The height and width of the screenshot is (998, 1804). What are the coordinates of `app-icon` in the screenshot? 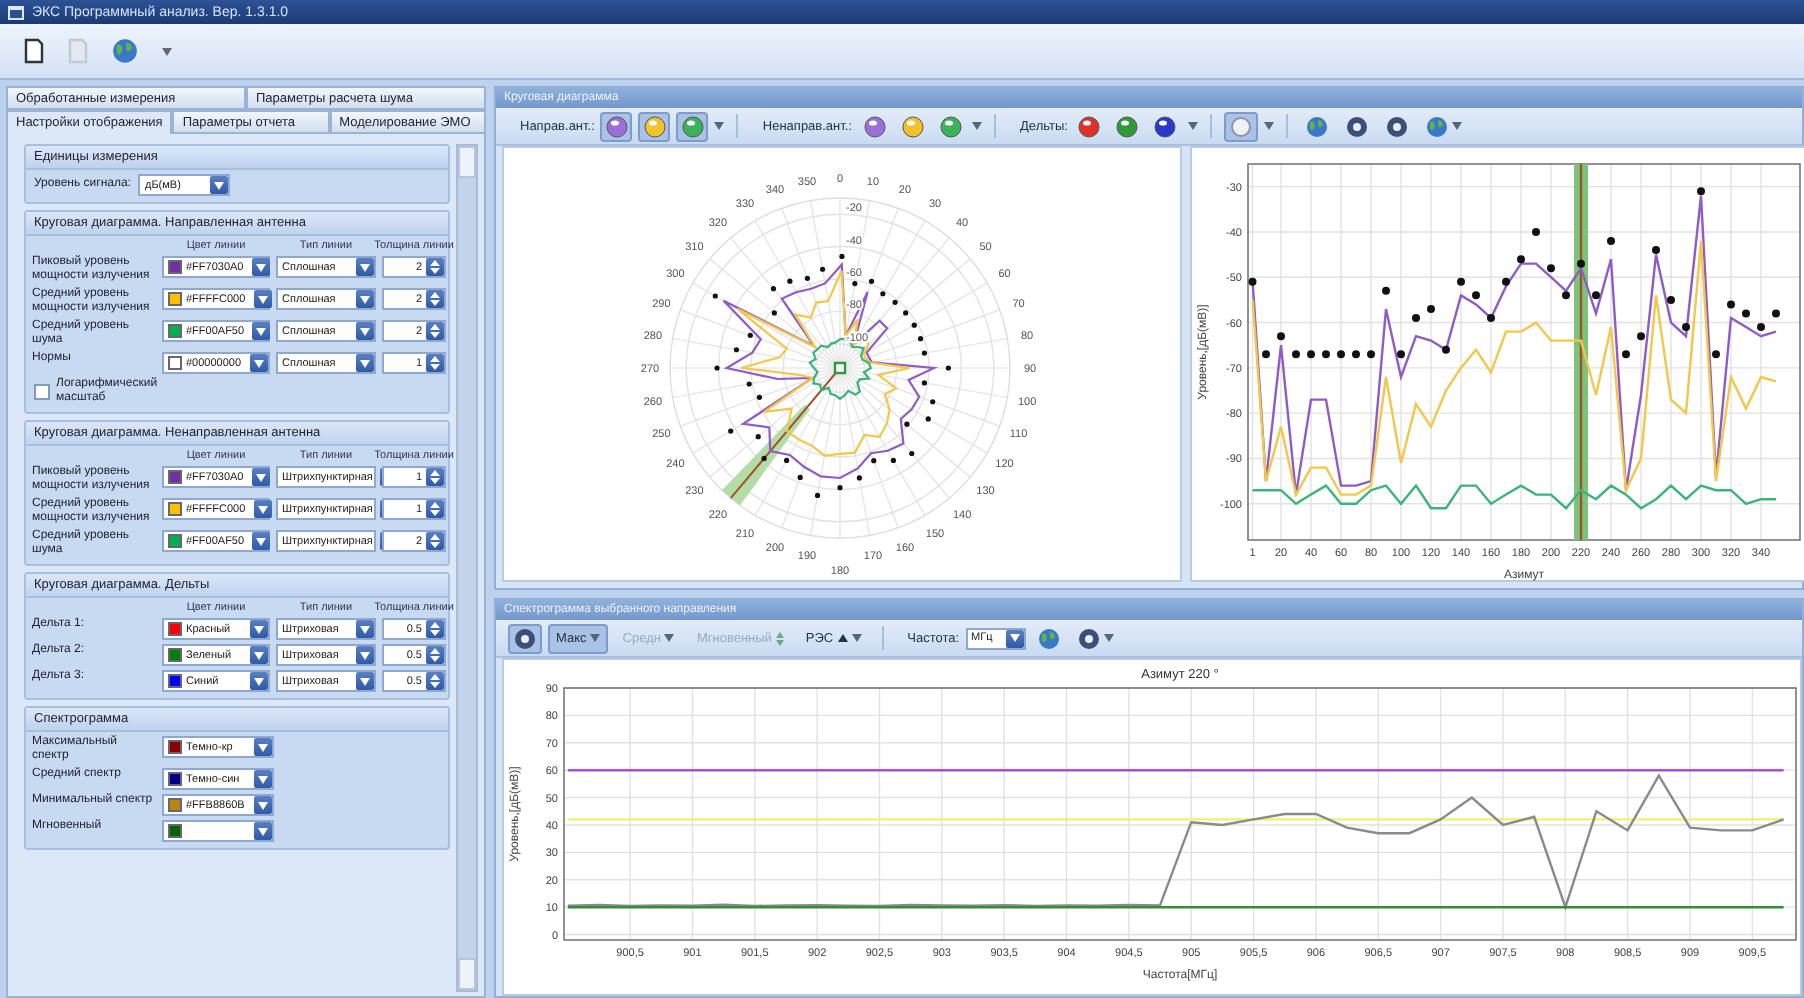 It's located at (16, 12).